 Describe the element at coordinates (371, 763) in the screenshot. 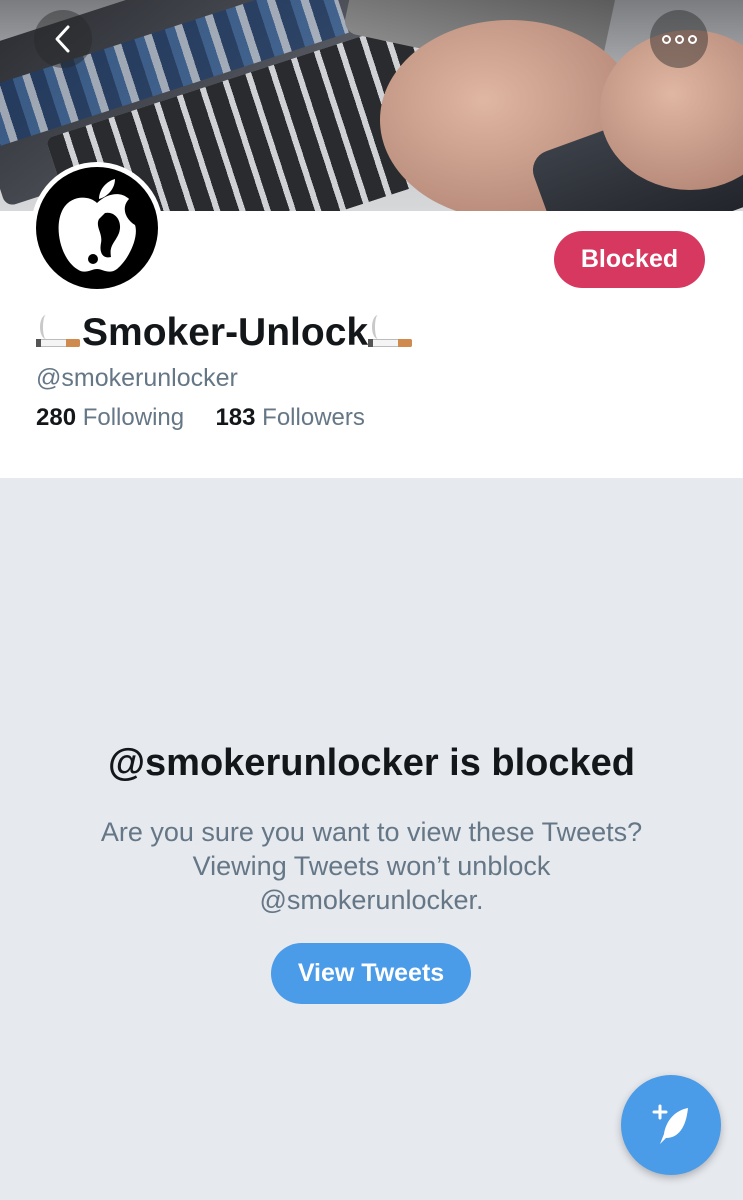

I see `blocked-notice-title: @smokerunlocker is blocked` at that location.